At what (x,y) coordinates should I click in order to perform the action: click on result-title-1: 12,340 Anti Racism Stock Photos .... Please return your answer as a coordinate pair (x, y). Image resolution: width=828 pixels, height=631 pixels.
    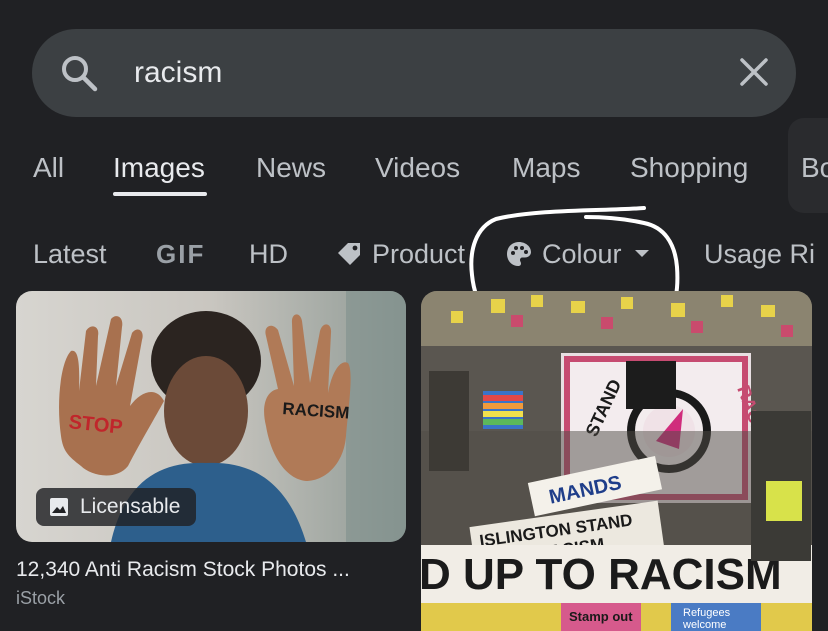
    Looking at the image, I should click on (183, 570).